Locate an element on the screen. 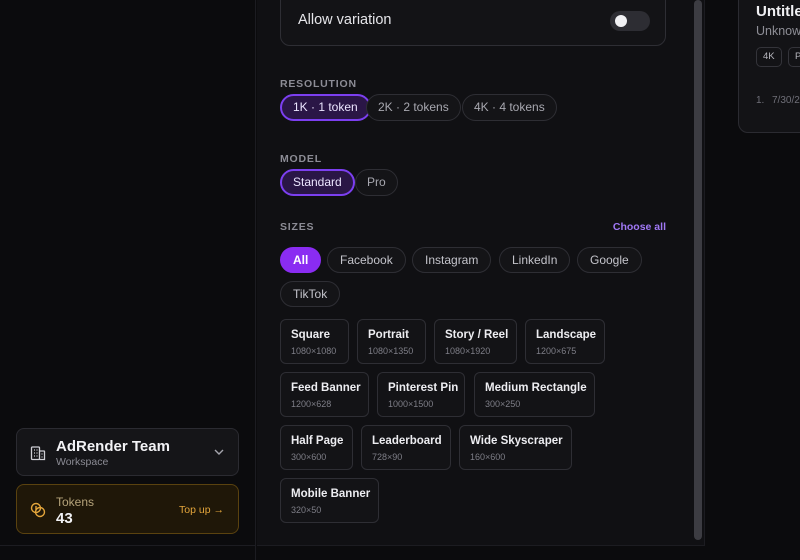 The width and height of the screenshot is (800, 560). size-name: Half Page is located at coordinates (317, 441).